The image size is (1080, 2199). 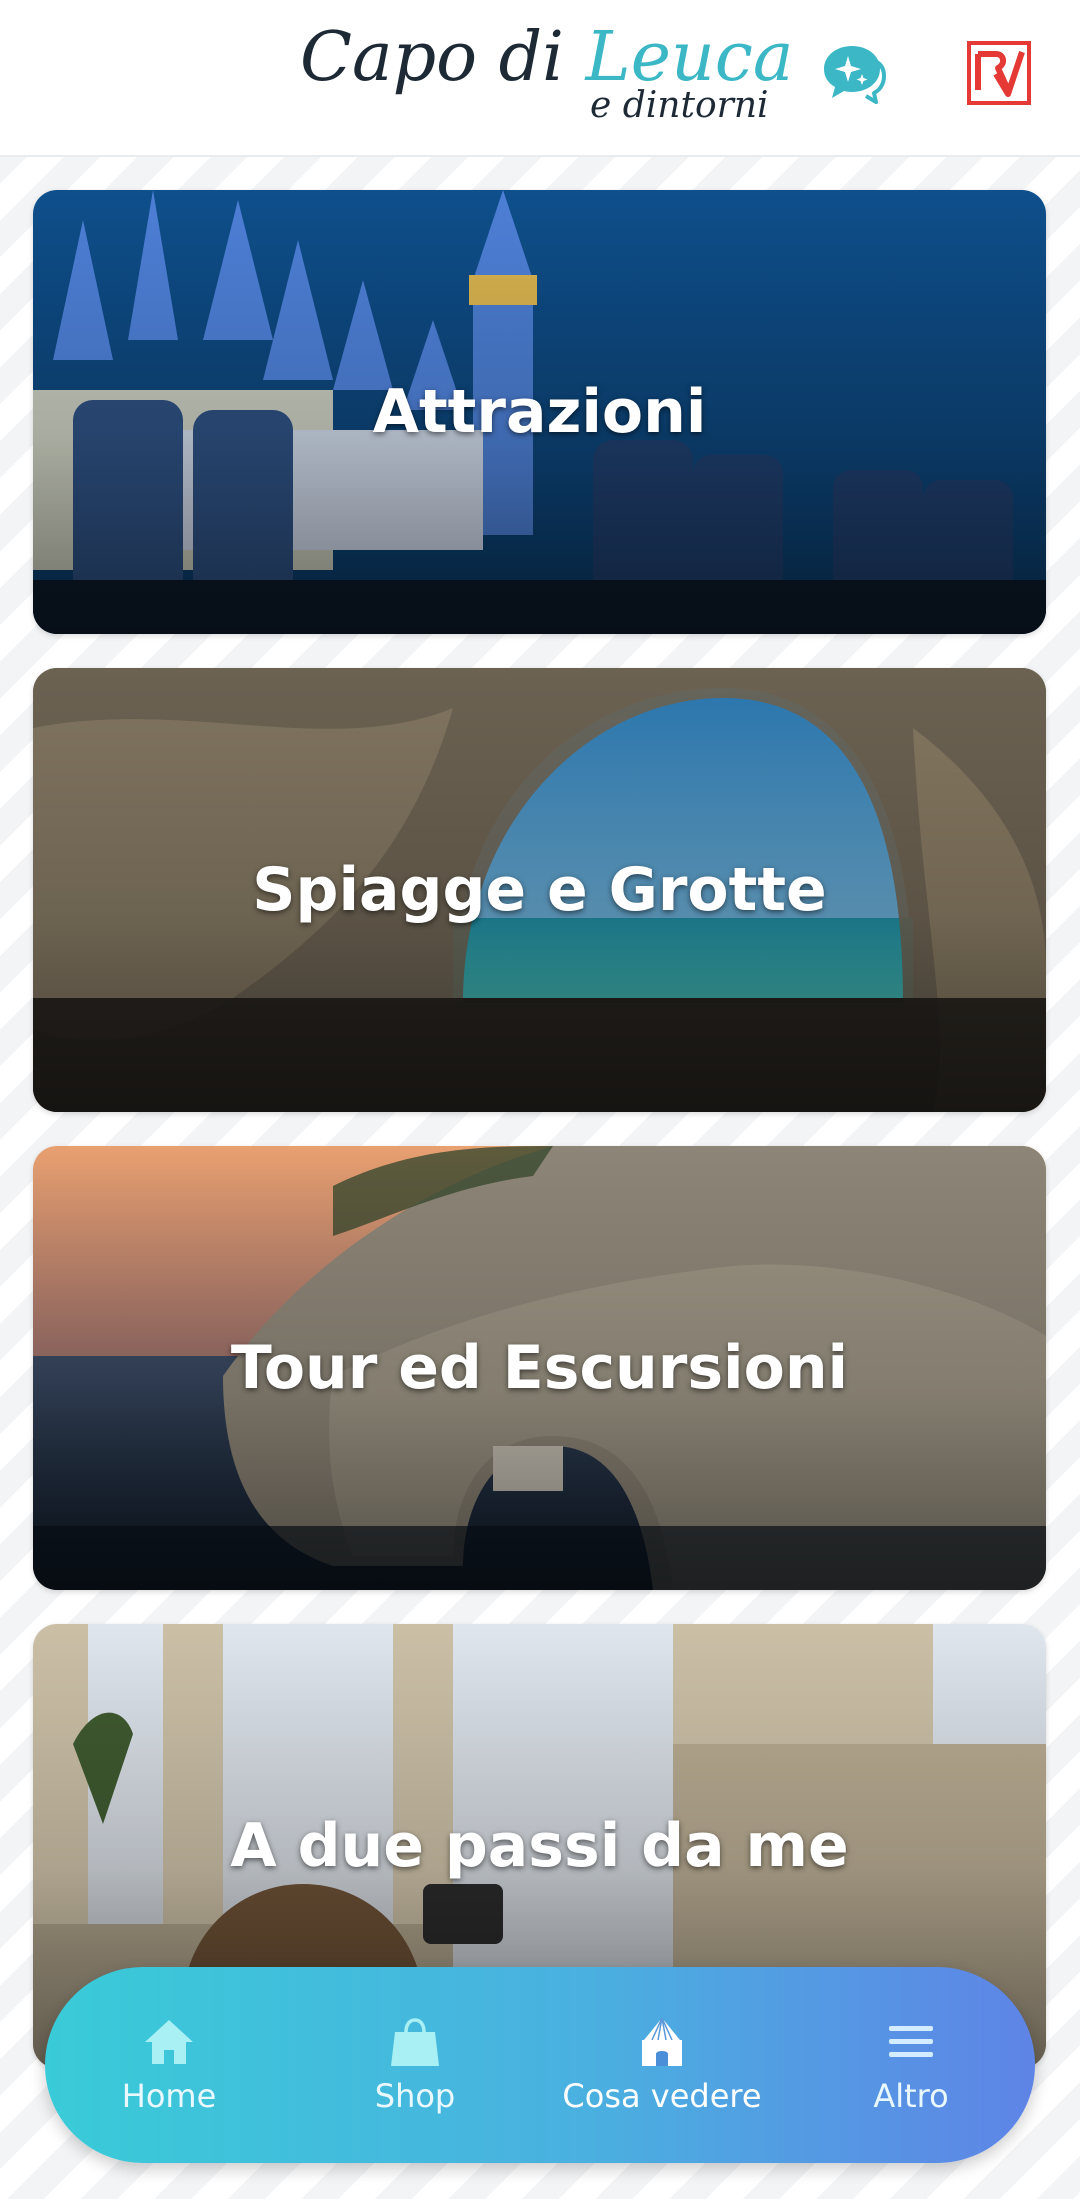 I want to click on nav-item-cosa-vedere: Cosa vedere, so click(x=662, y=2065).